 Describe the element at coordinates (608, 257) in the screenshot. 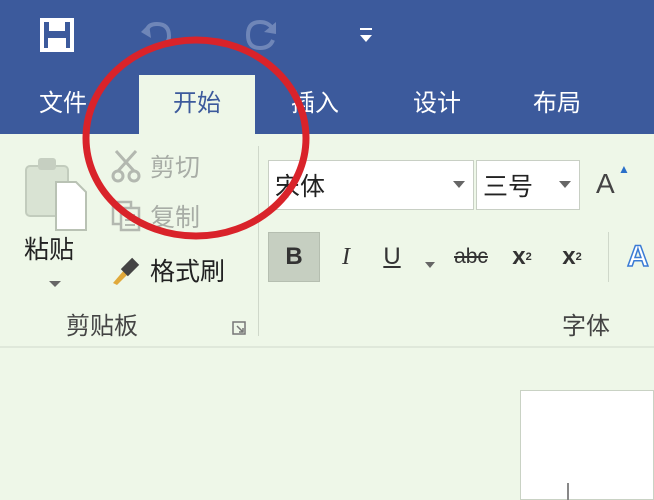

I see `button-separator` at that location.